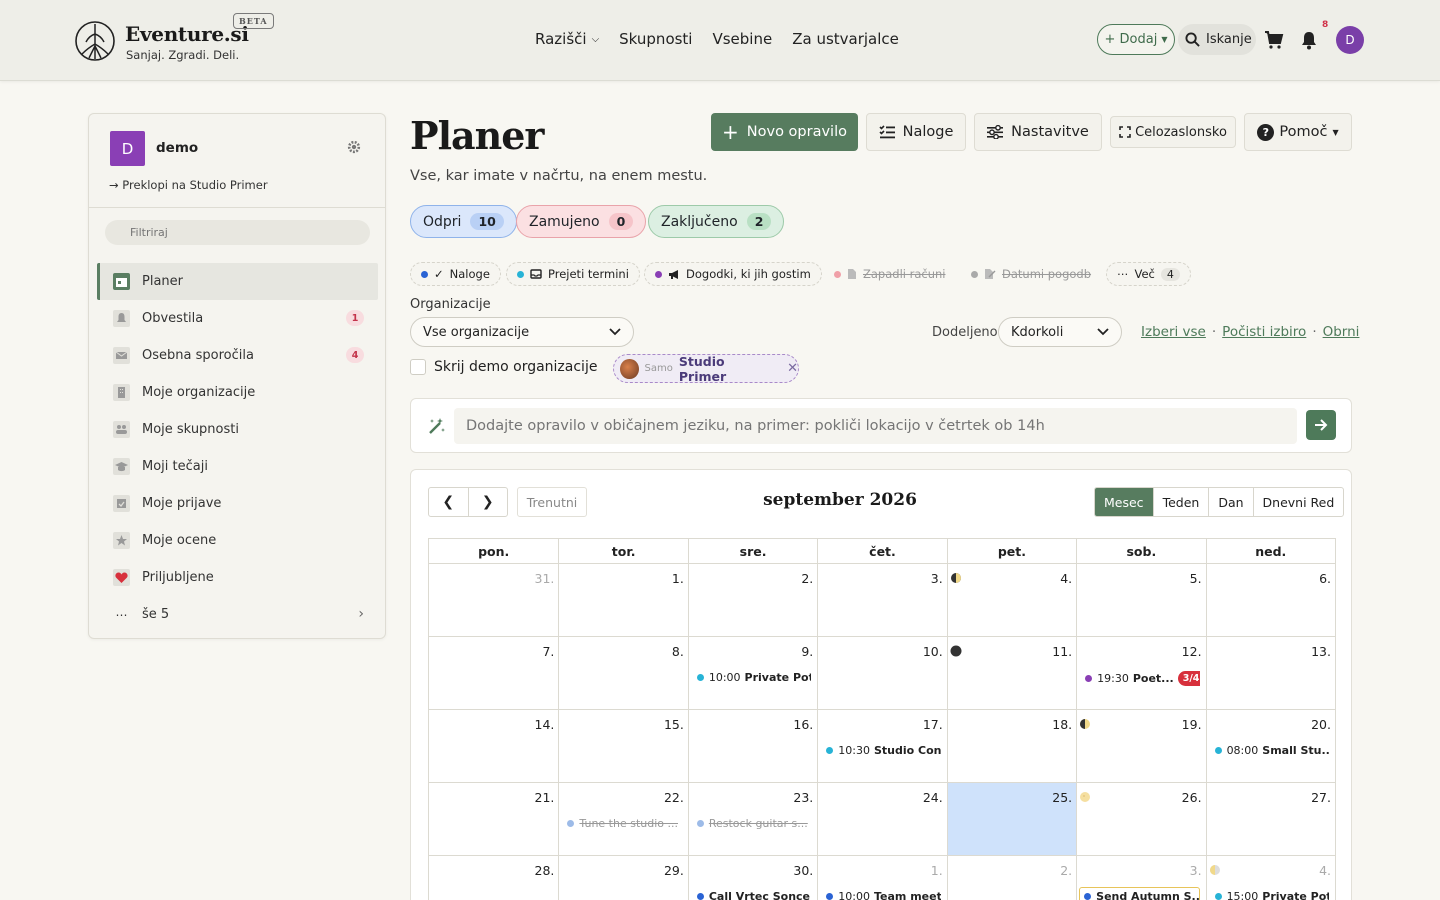 The width and height of the screenshot is (1440, 900). What do you see at coordinates (573, 274) in the screenshot?
I see `filter-received-slots: Prejeti termini` at bounding box center [573, 274].